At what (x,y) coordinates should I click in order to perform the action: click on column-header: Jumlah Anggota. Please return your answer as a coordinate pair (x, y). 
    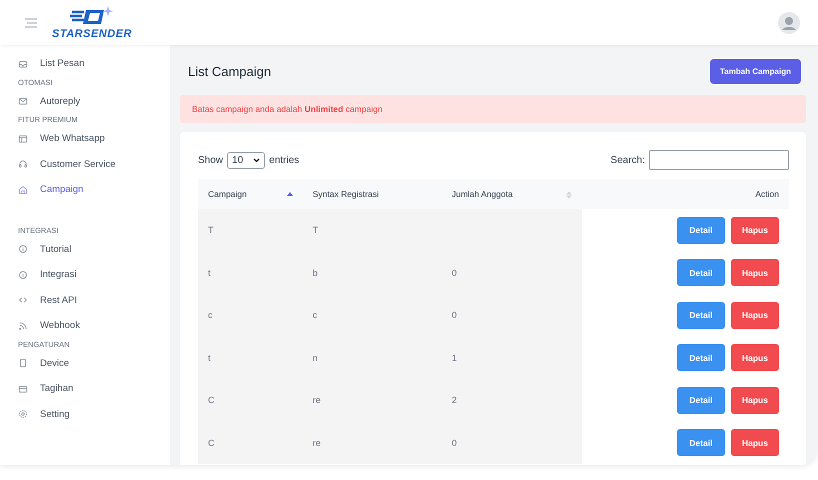
    Looking at the image, I should click on (512, 194).